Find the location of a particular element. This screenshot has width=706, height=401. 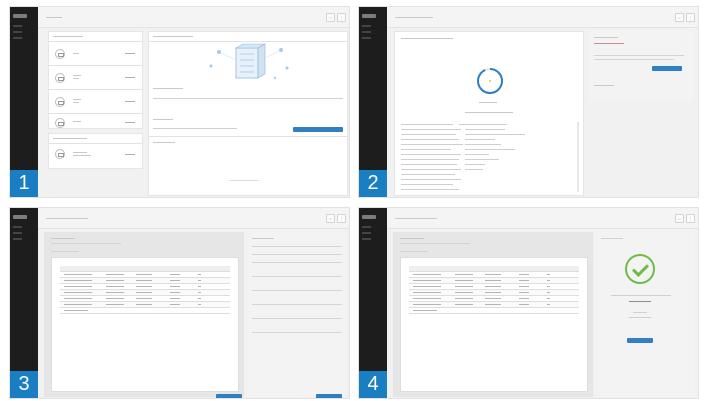

action-button is located at coordinates (667, 68).